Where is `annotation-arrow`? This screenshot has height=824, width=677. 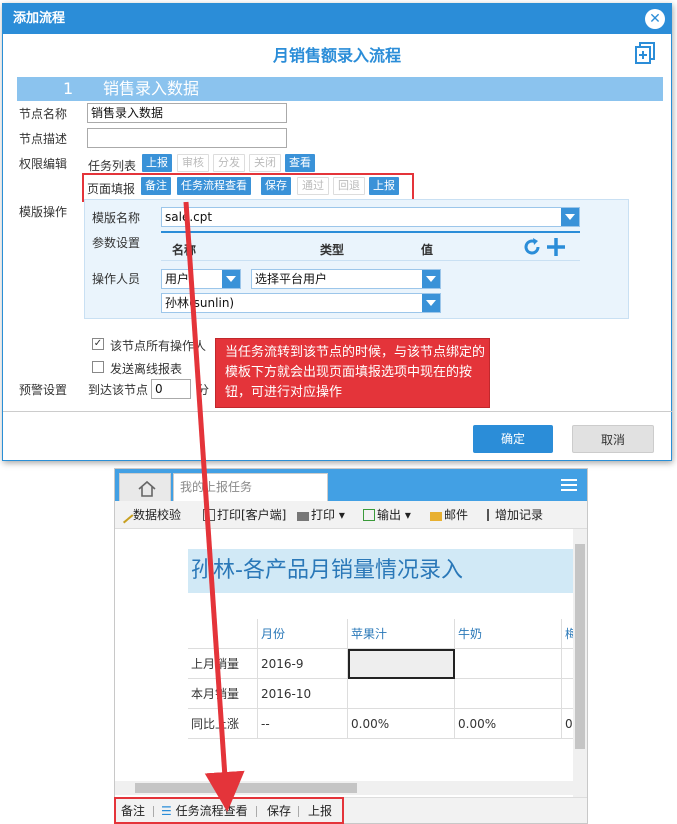 annotation-arrow is located at coordinates (214, 506).